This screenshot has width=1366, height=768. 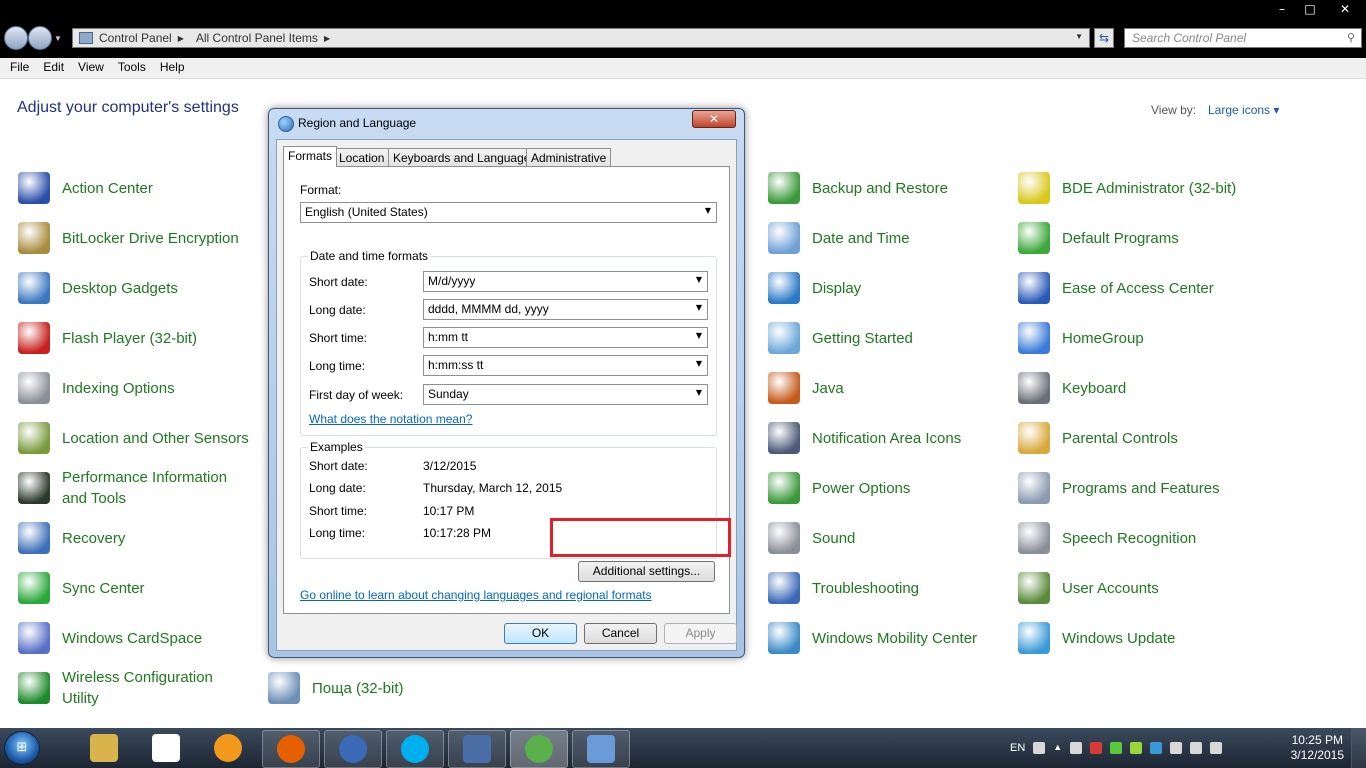 I want to click on item-label: User Accounts, so click(x=1110, y=588).